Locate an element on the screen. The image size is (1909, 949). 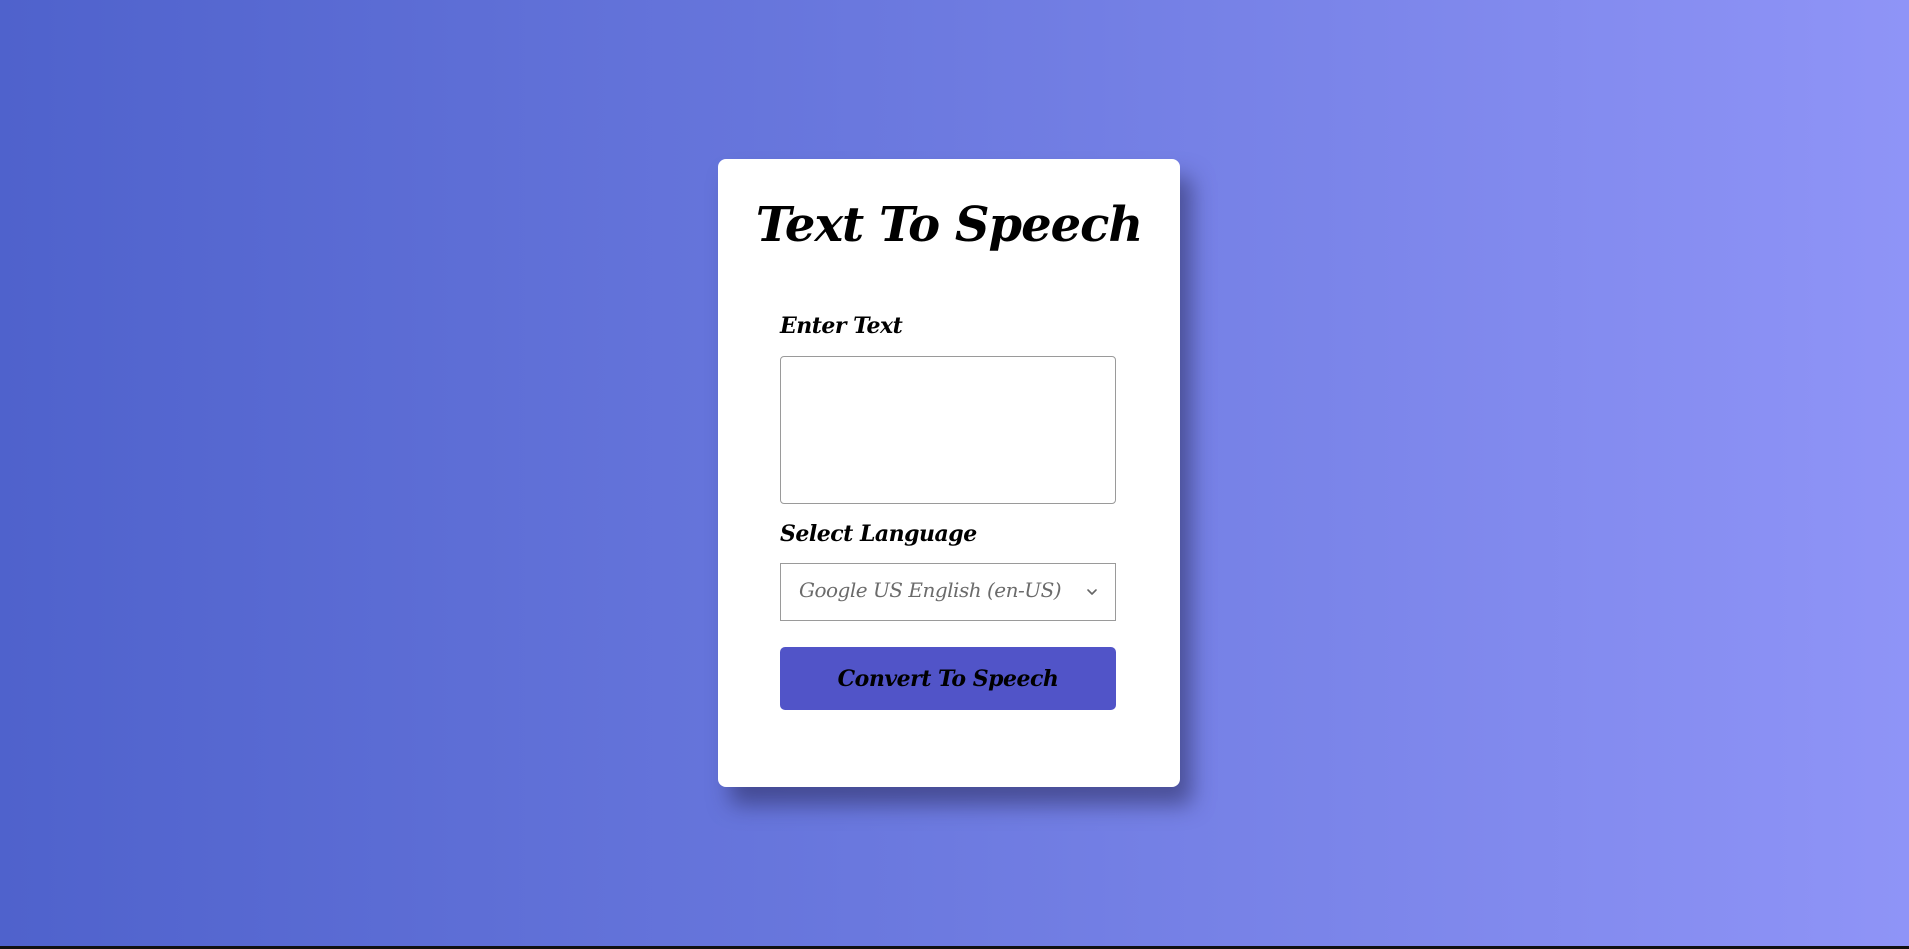
language-select-value: Google US English (en-US) is located at coordinates (930, 590).